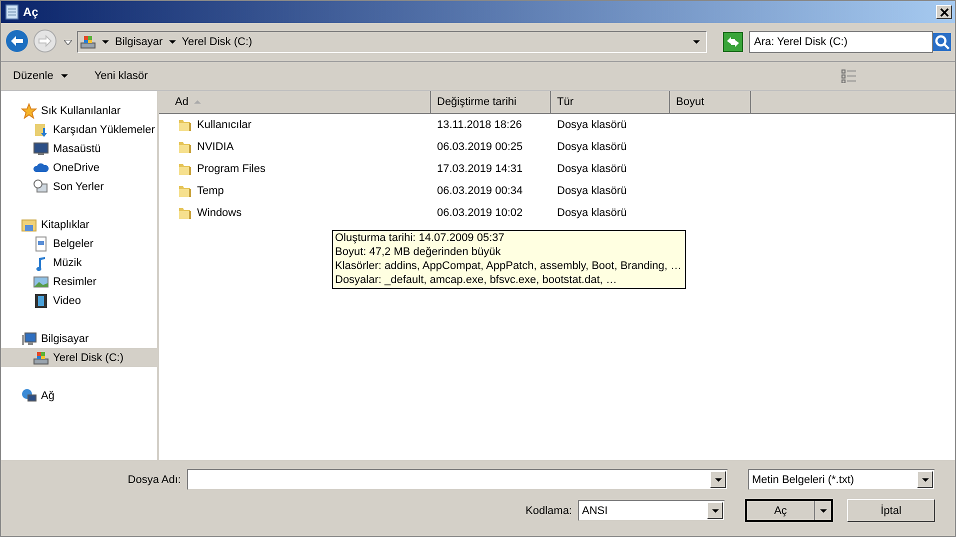 Image resolution: width=956 pixels, height=537 pixels. Describe the element at coordinates (79, 357) in the screenshot. I see `sidebar-item: Yerel Disk (C:)` at that location.